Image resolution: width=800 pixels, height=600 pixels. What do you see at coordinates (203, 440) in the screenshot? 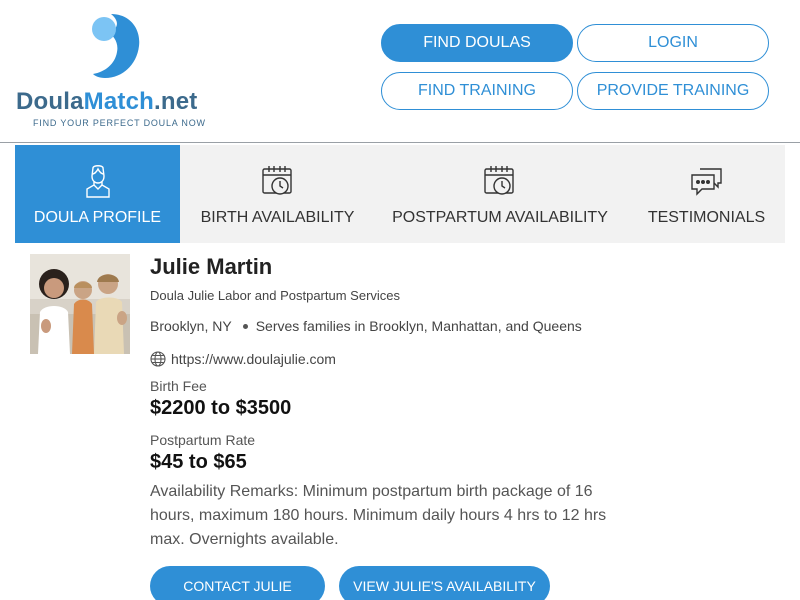
I see `postpartum-rate-label: Postpartum Rate` at bounding box center [203, 440].